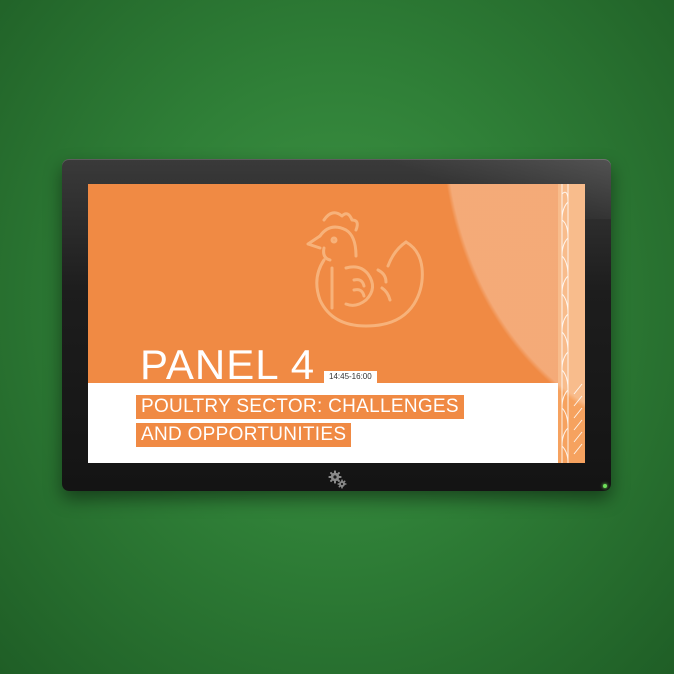 Image resolution: width=674 pixels, height=674 pixels. Describe the element at coordinates (228, 364) in the screenshot. I see `panel-title: PANEL 4` at that location.